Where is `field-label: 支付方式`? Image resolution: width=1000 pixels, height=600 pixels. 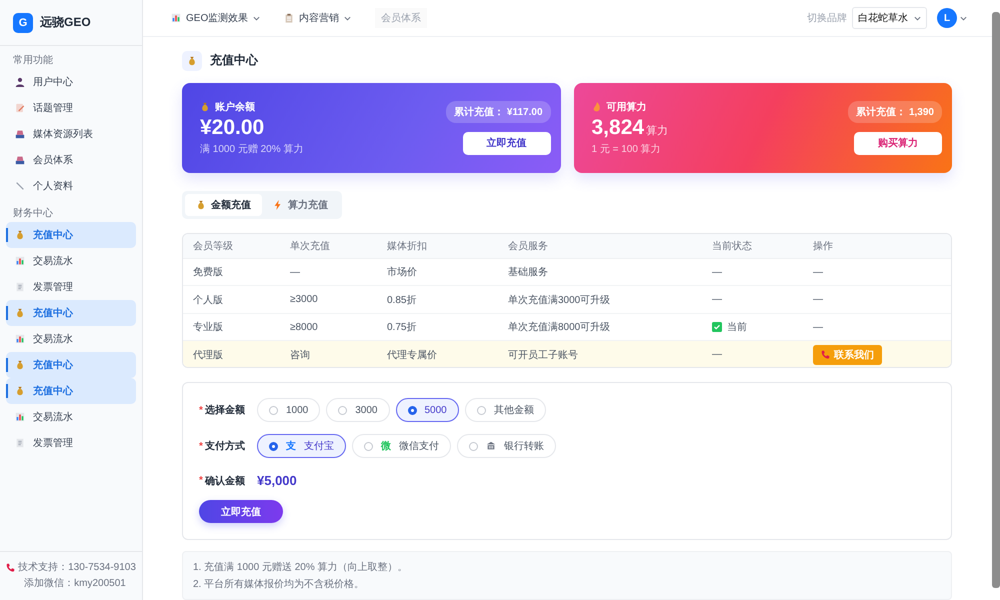 field-label: 支付方式 is located at coordinates (224, 446).